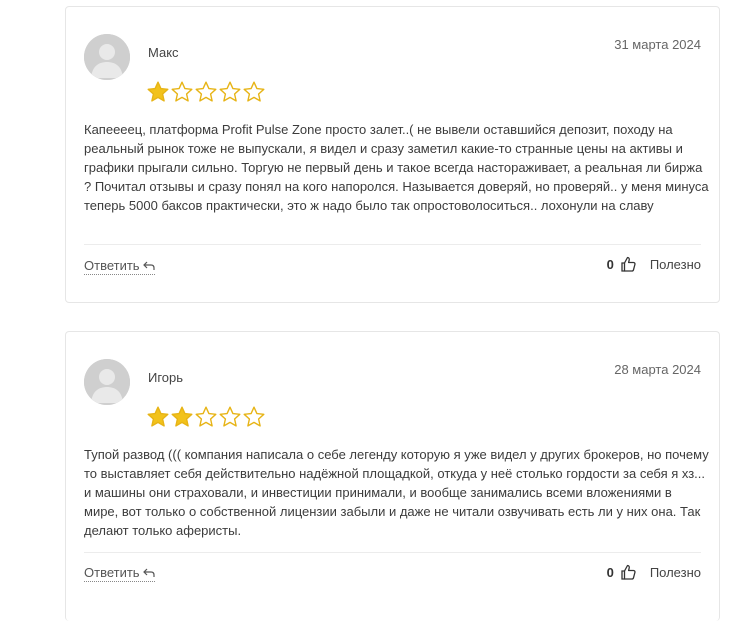  Describe the element at coordinates (163, 52) in the screenshot. I see `review-author: Макс` at that location.